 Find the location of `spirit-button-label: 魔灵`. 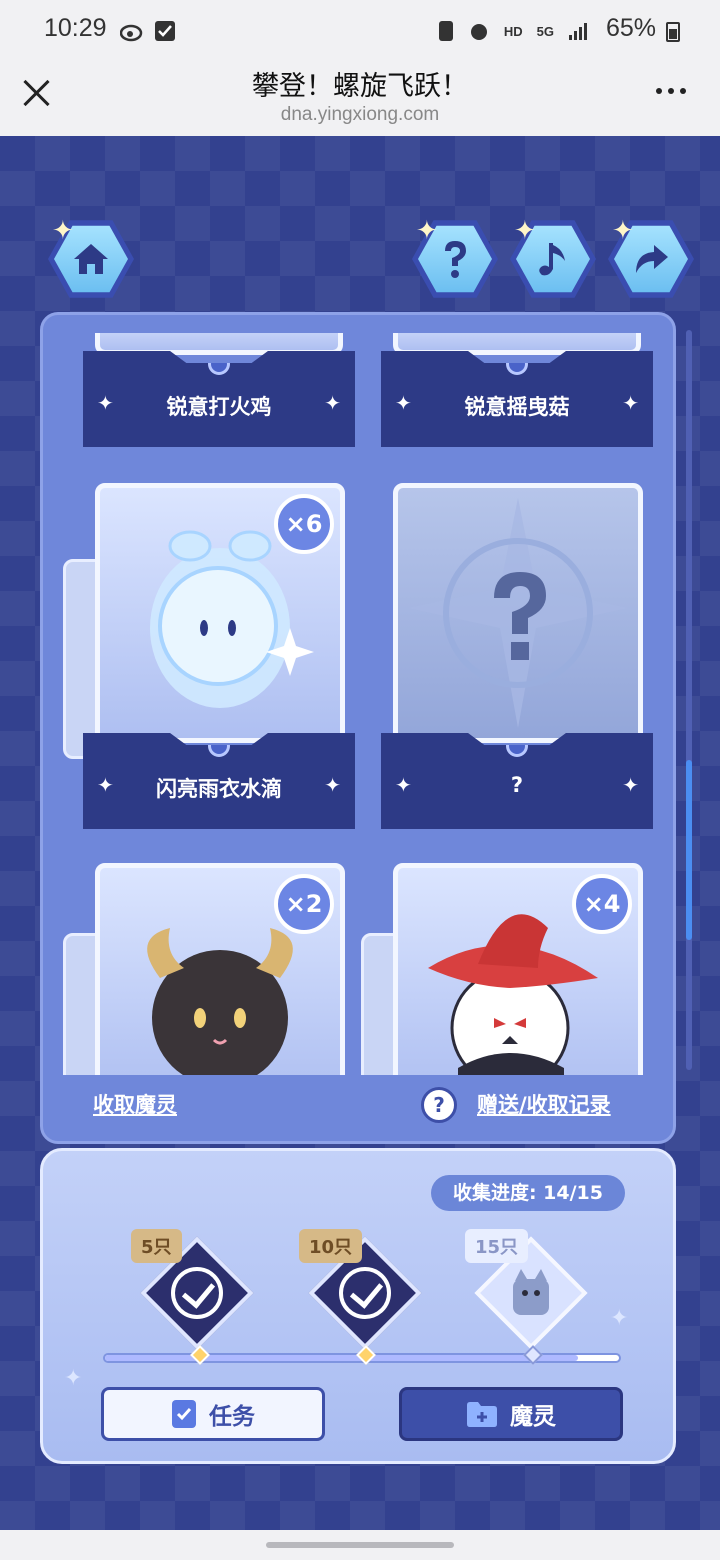

spirit-button-label: 魔灵 is located at coordinates (533, 1417).